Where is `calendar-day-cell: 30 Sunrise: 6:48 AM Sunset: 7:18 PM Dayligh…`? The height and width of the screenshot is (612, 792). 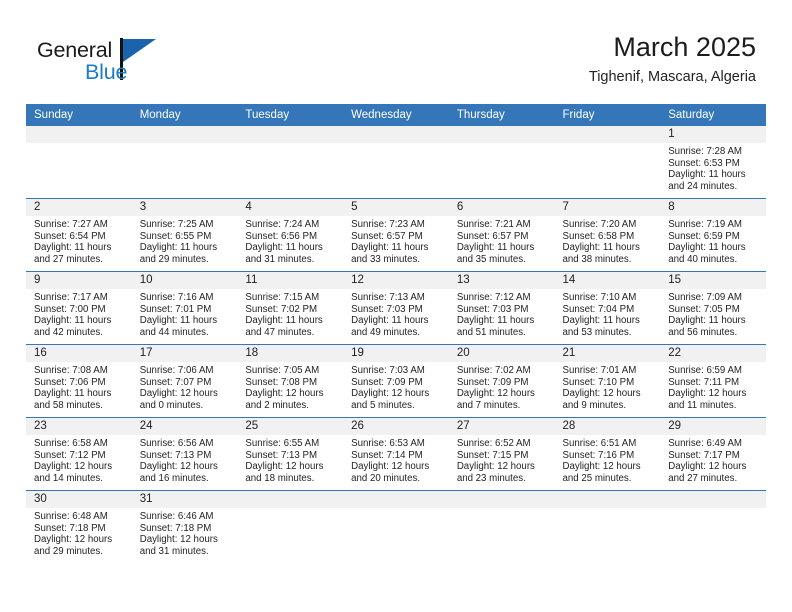
calendar-day-cell: 30 Sunrise: 6:48 AM Sunset: 7:18 PM Dayligh… is located at coordinates (79, 527).